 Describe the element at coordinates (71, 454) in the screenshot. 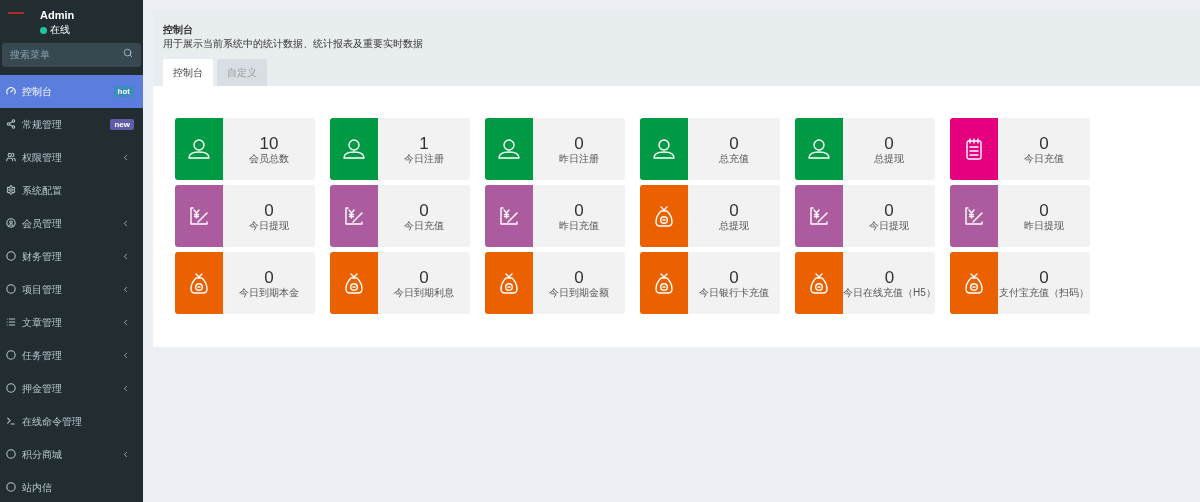

I see `menu-item: 积分商城` at that location.